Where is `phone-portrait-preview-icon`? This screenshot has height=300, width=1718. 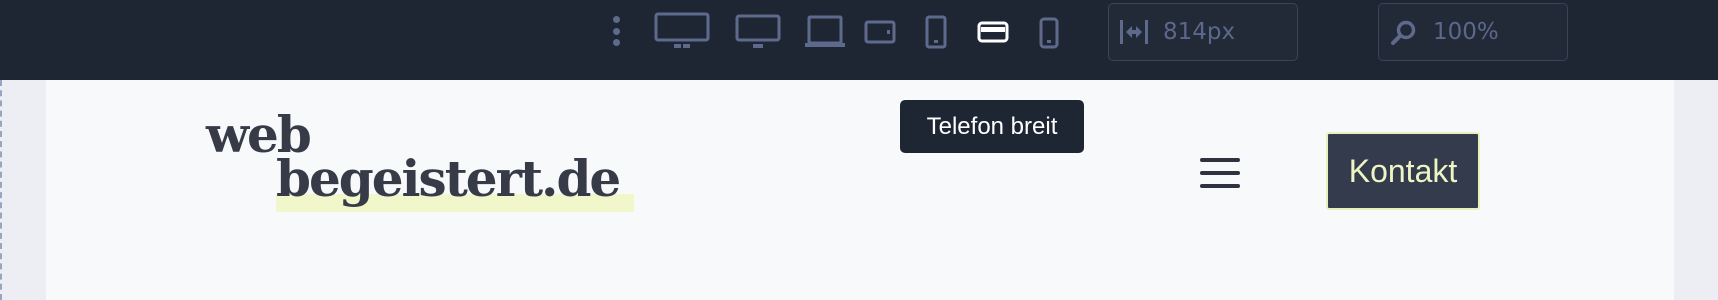 phone-portrait-preview-icon is located at coordinates (1049, 33).